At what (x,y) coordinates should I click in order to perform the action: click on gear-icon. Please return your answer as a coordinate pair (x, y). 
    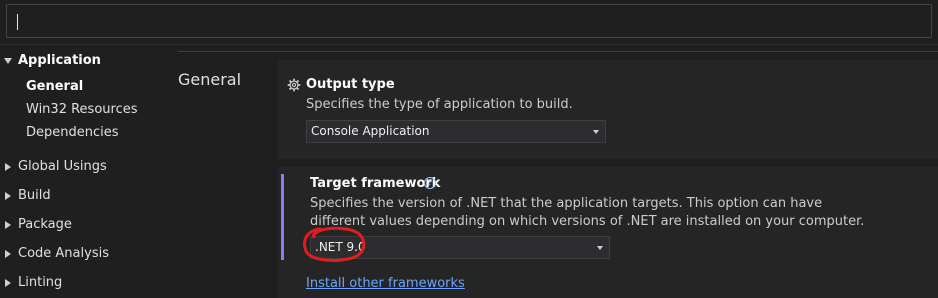
    Looking at the image, I should click on (294, 85).